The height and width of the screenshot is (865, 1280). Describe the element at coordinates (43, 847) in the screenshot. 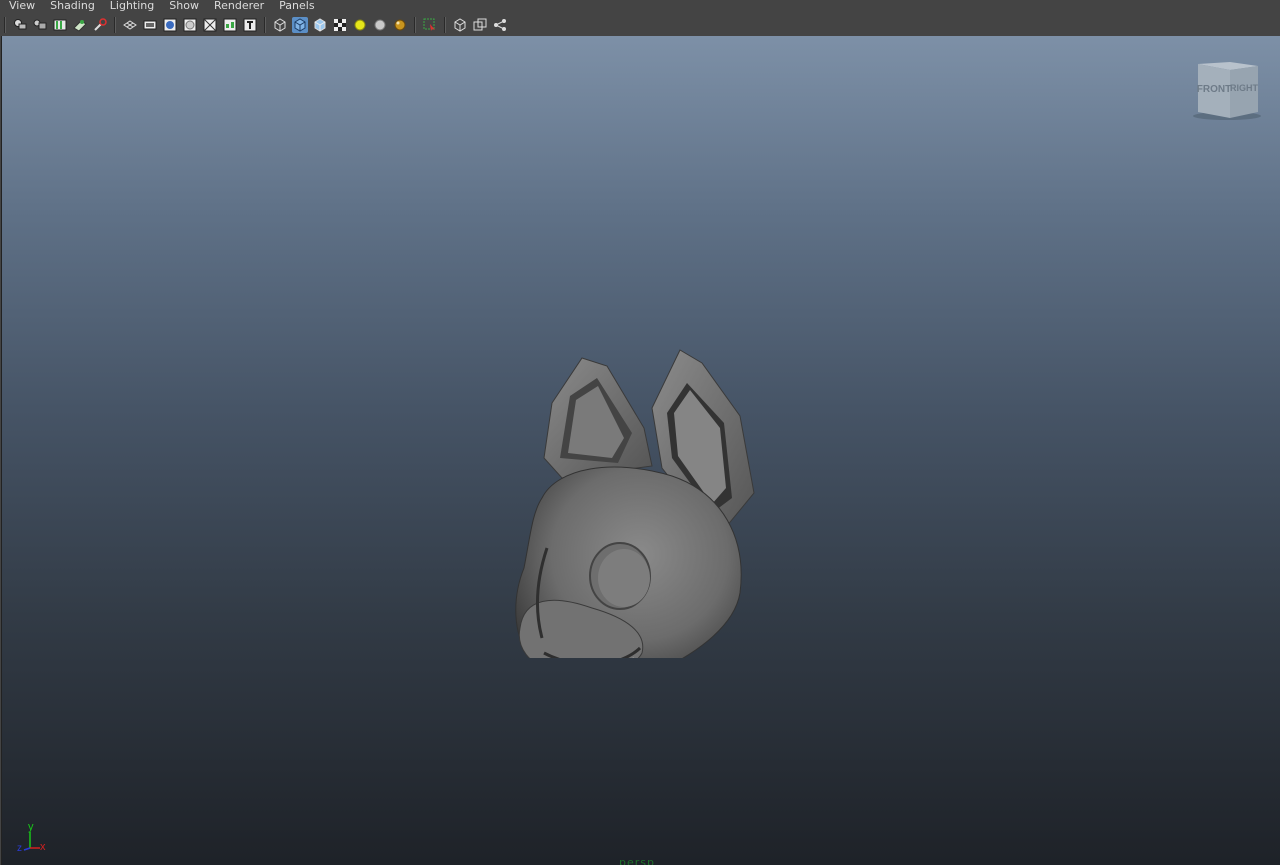

I see `axis-x-label: x` at that location.